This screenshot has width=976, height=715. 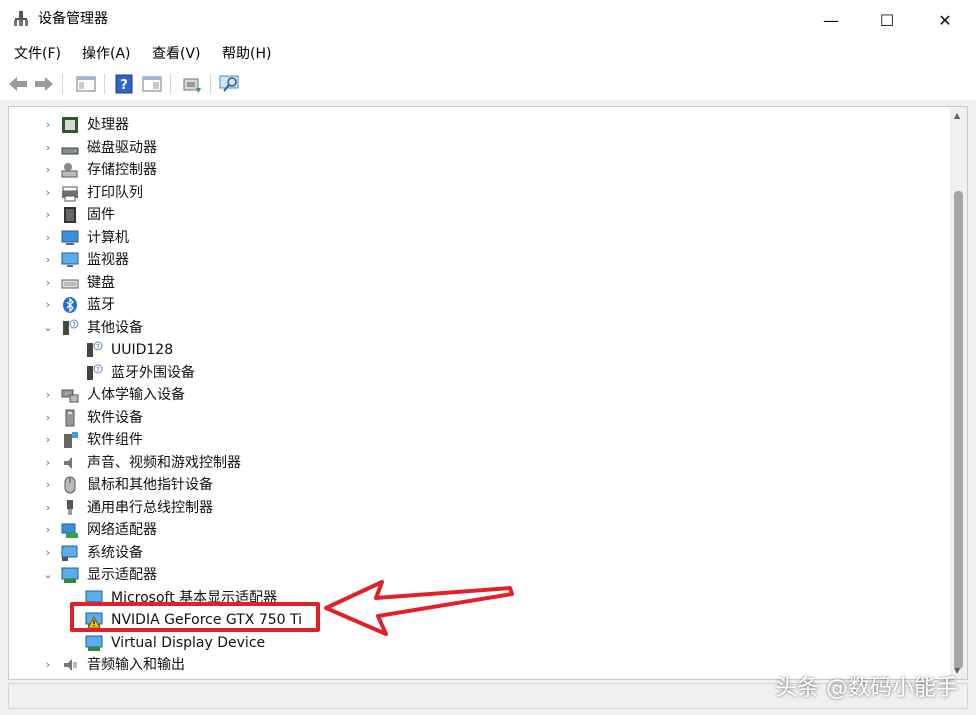 I want to click on properties-pane-icon, so click(x=152, y=84).